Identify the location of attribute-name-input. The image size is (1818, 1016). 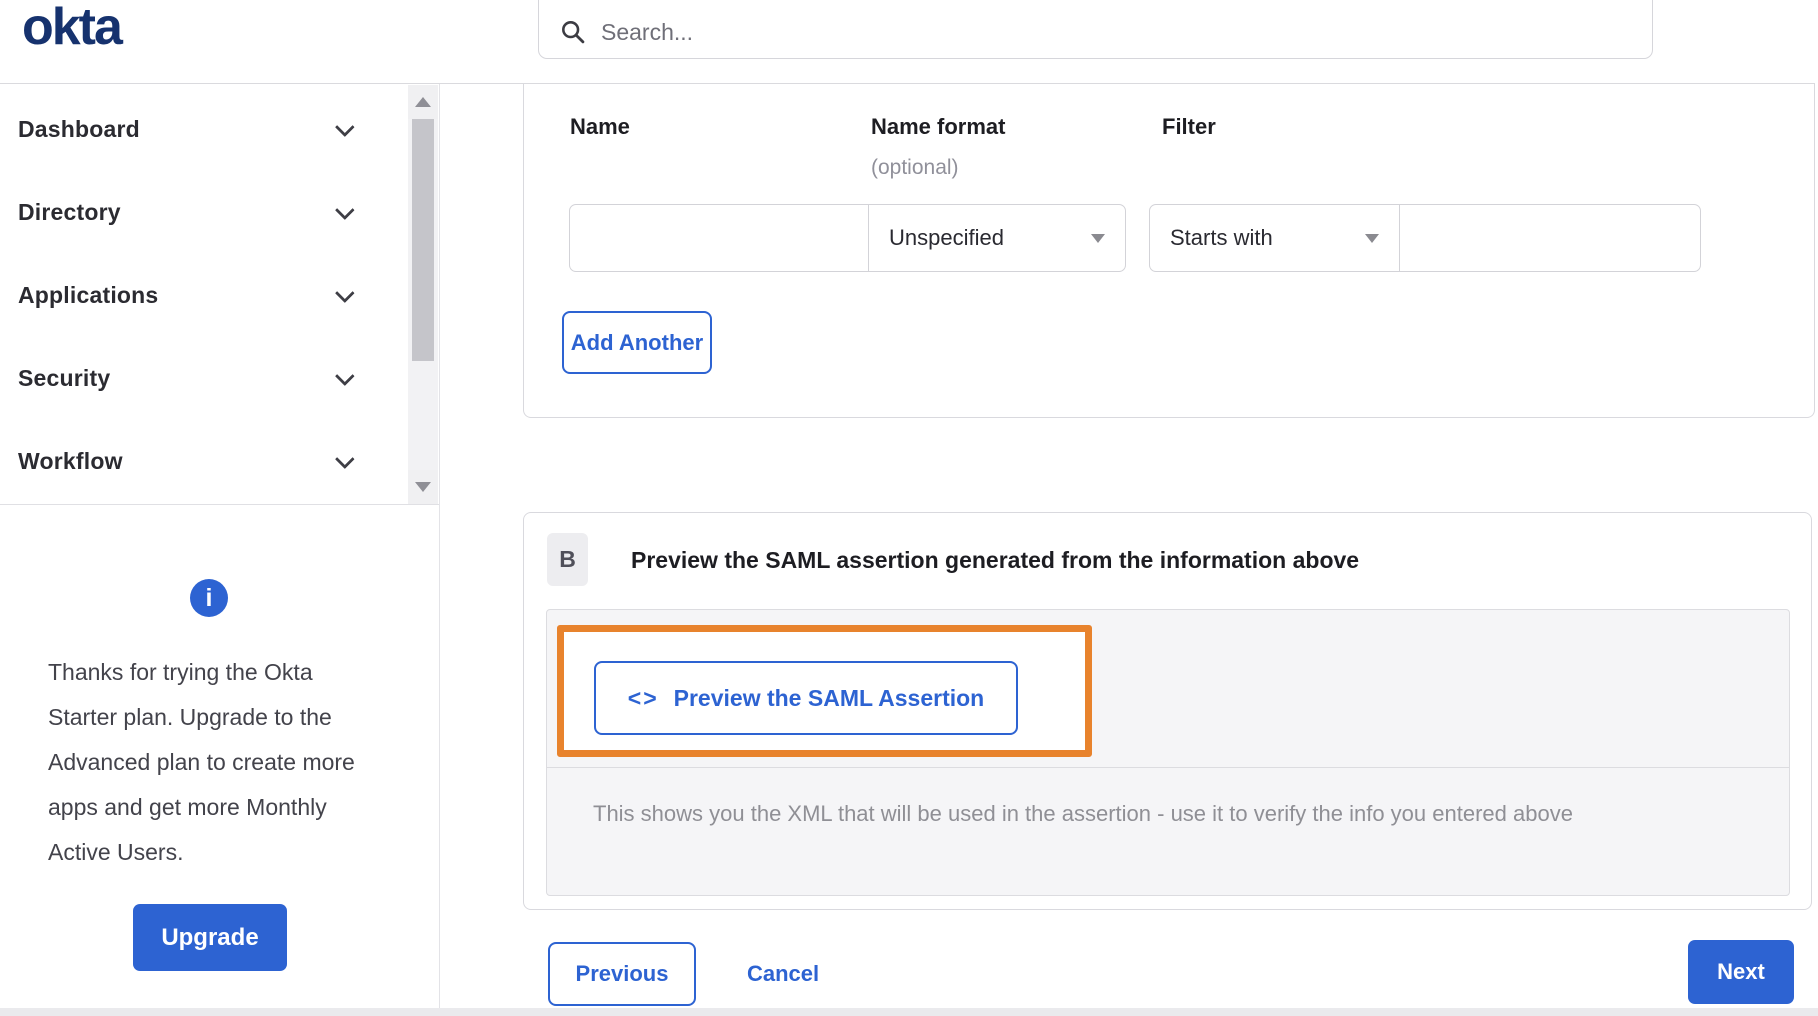
(719, 238).